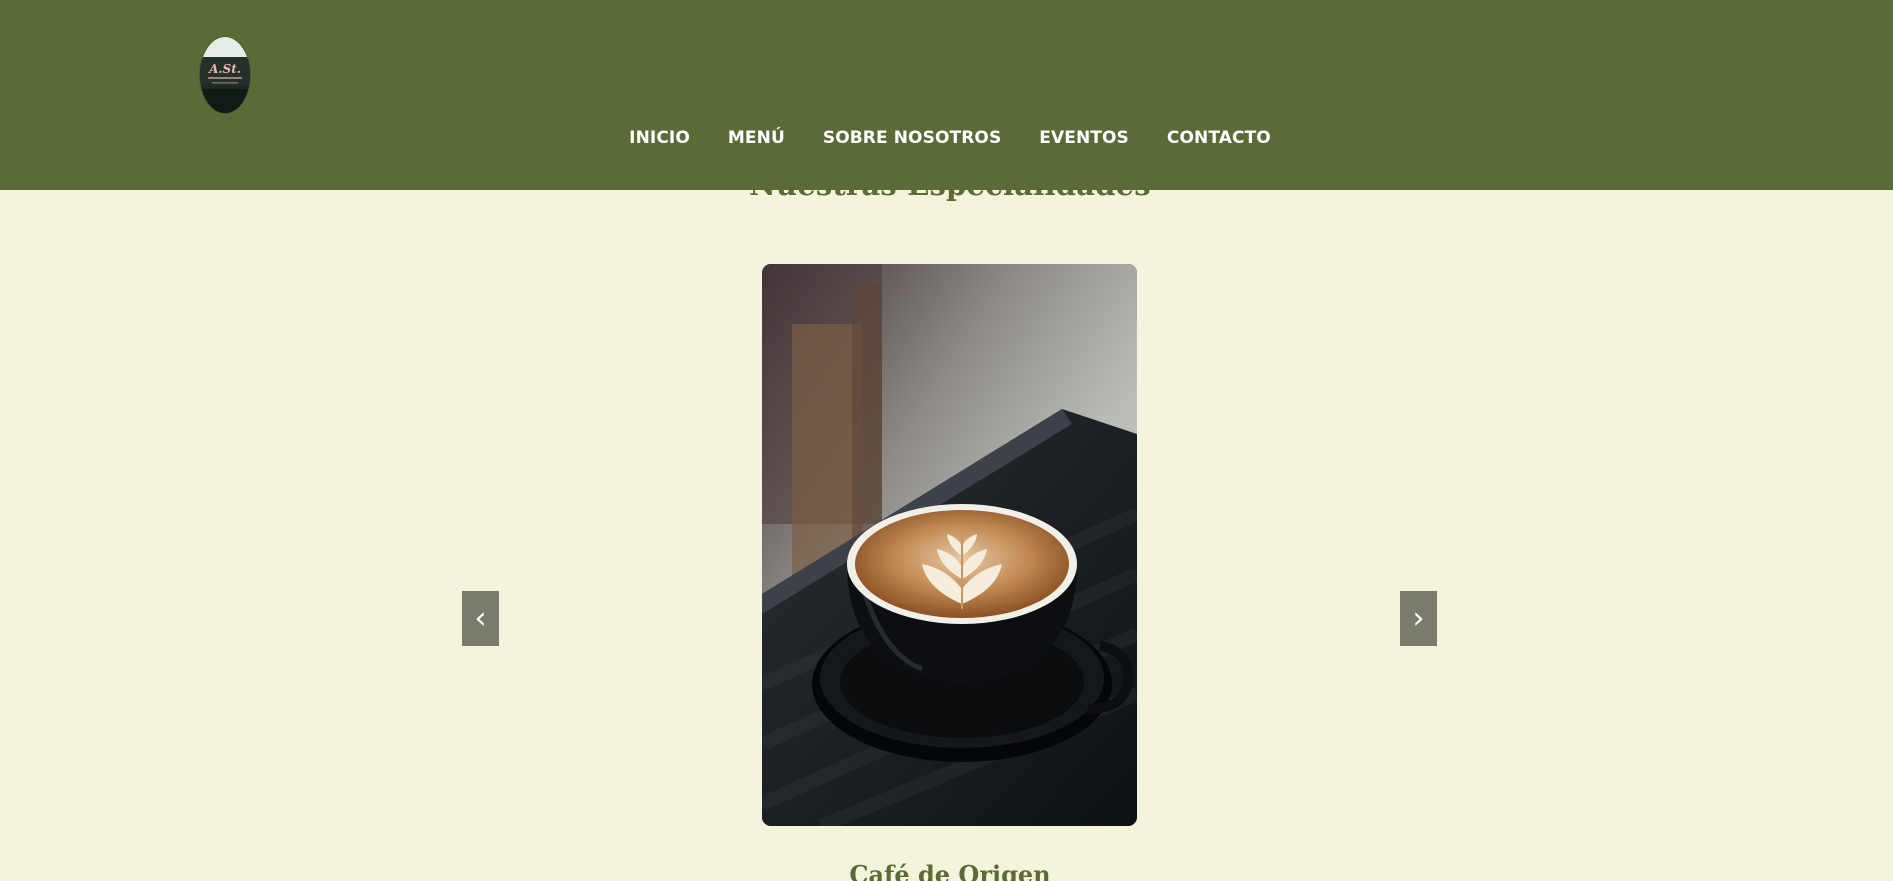 This screenshot has width=1893, height=881. I want to click on nav-link-menu: MENÚ, so click(756, 138).